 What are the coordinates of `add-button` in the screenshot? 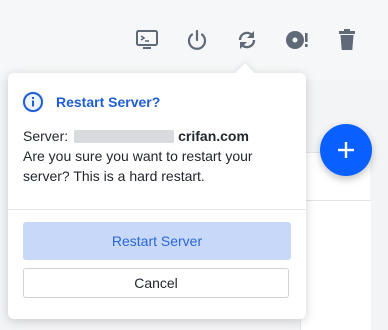 It's located at (346, 150).